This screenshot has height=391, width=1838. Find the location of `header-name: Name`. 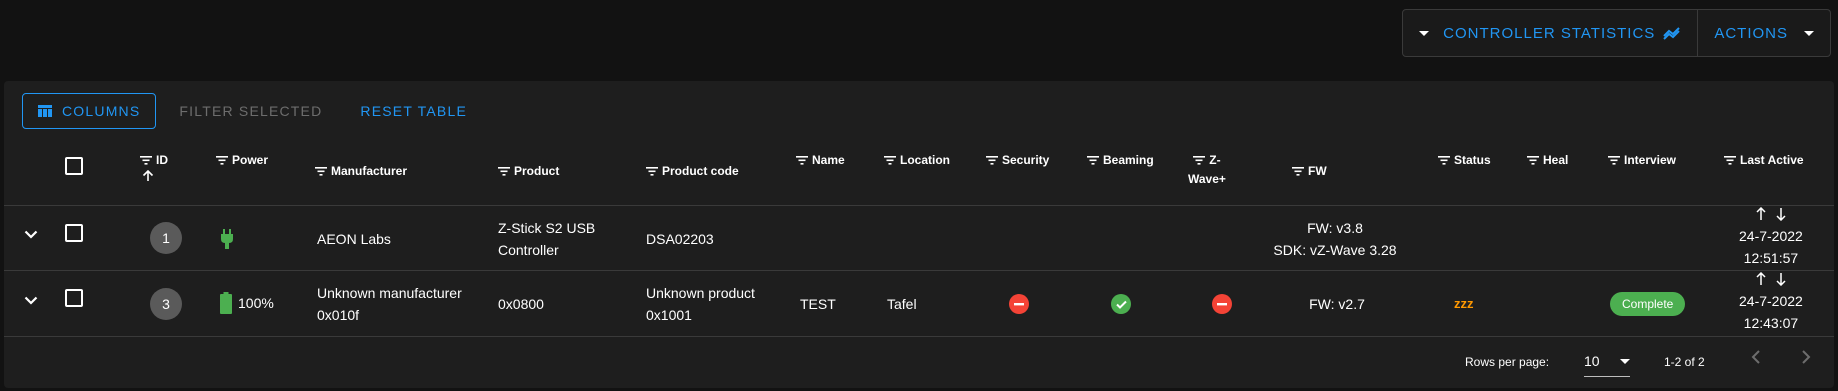

header-name: Name is located at coordinates (820, 160).